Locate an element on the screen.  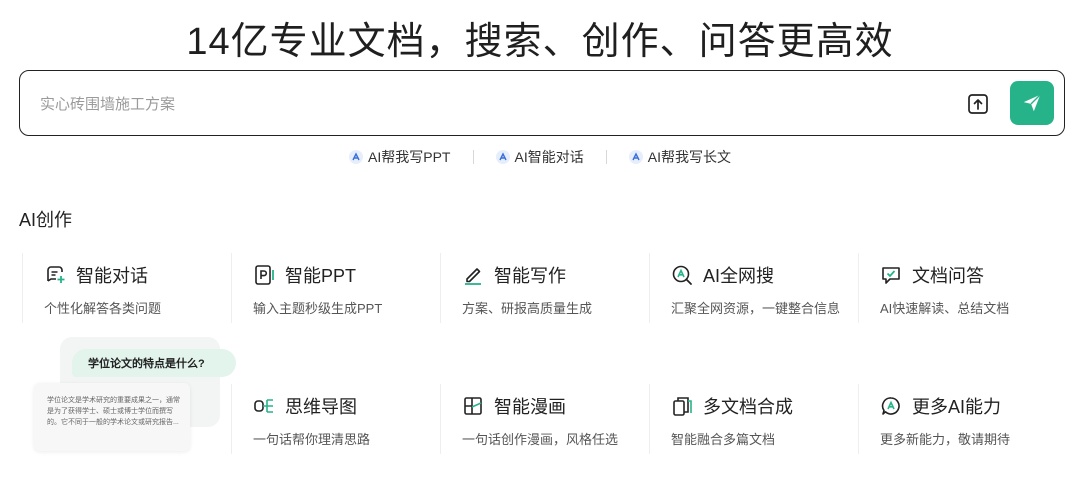
quick-link-ai-chat: AI智能对话 is located at coordinates (539, 157).